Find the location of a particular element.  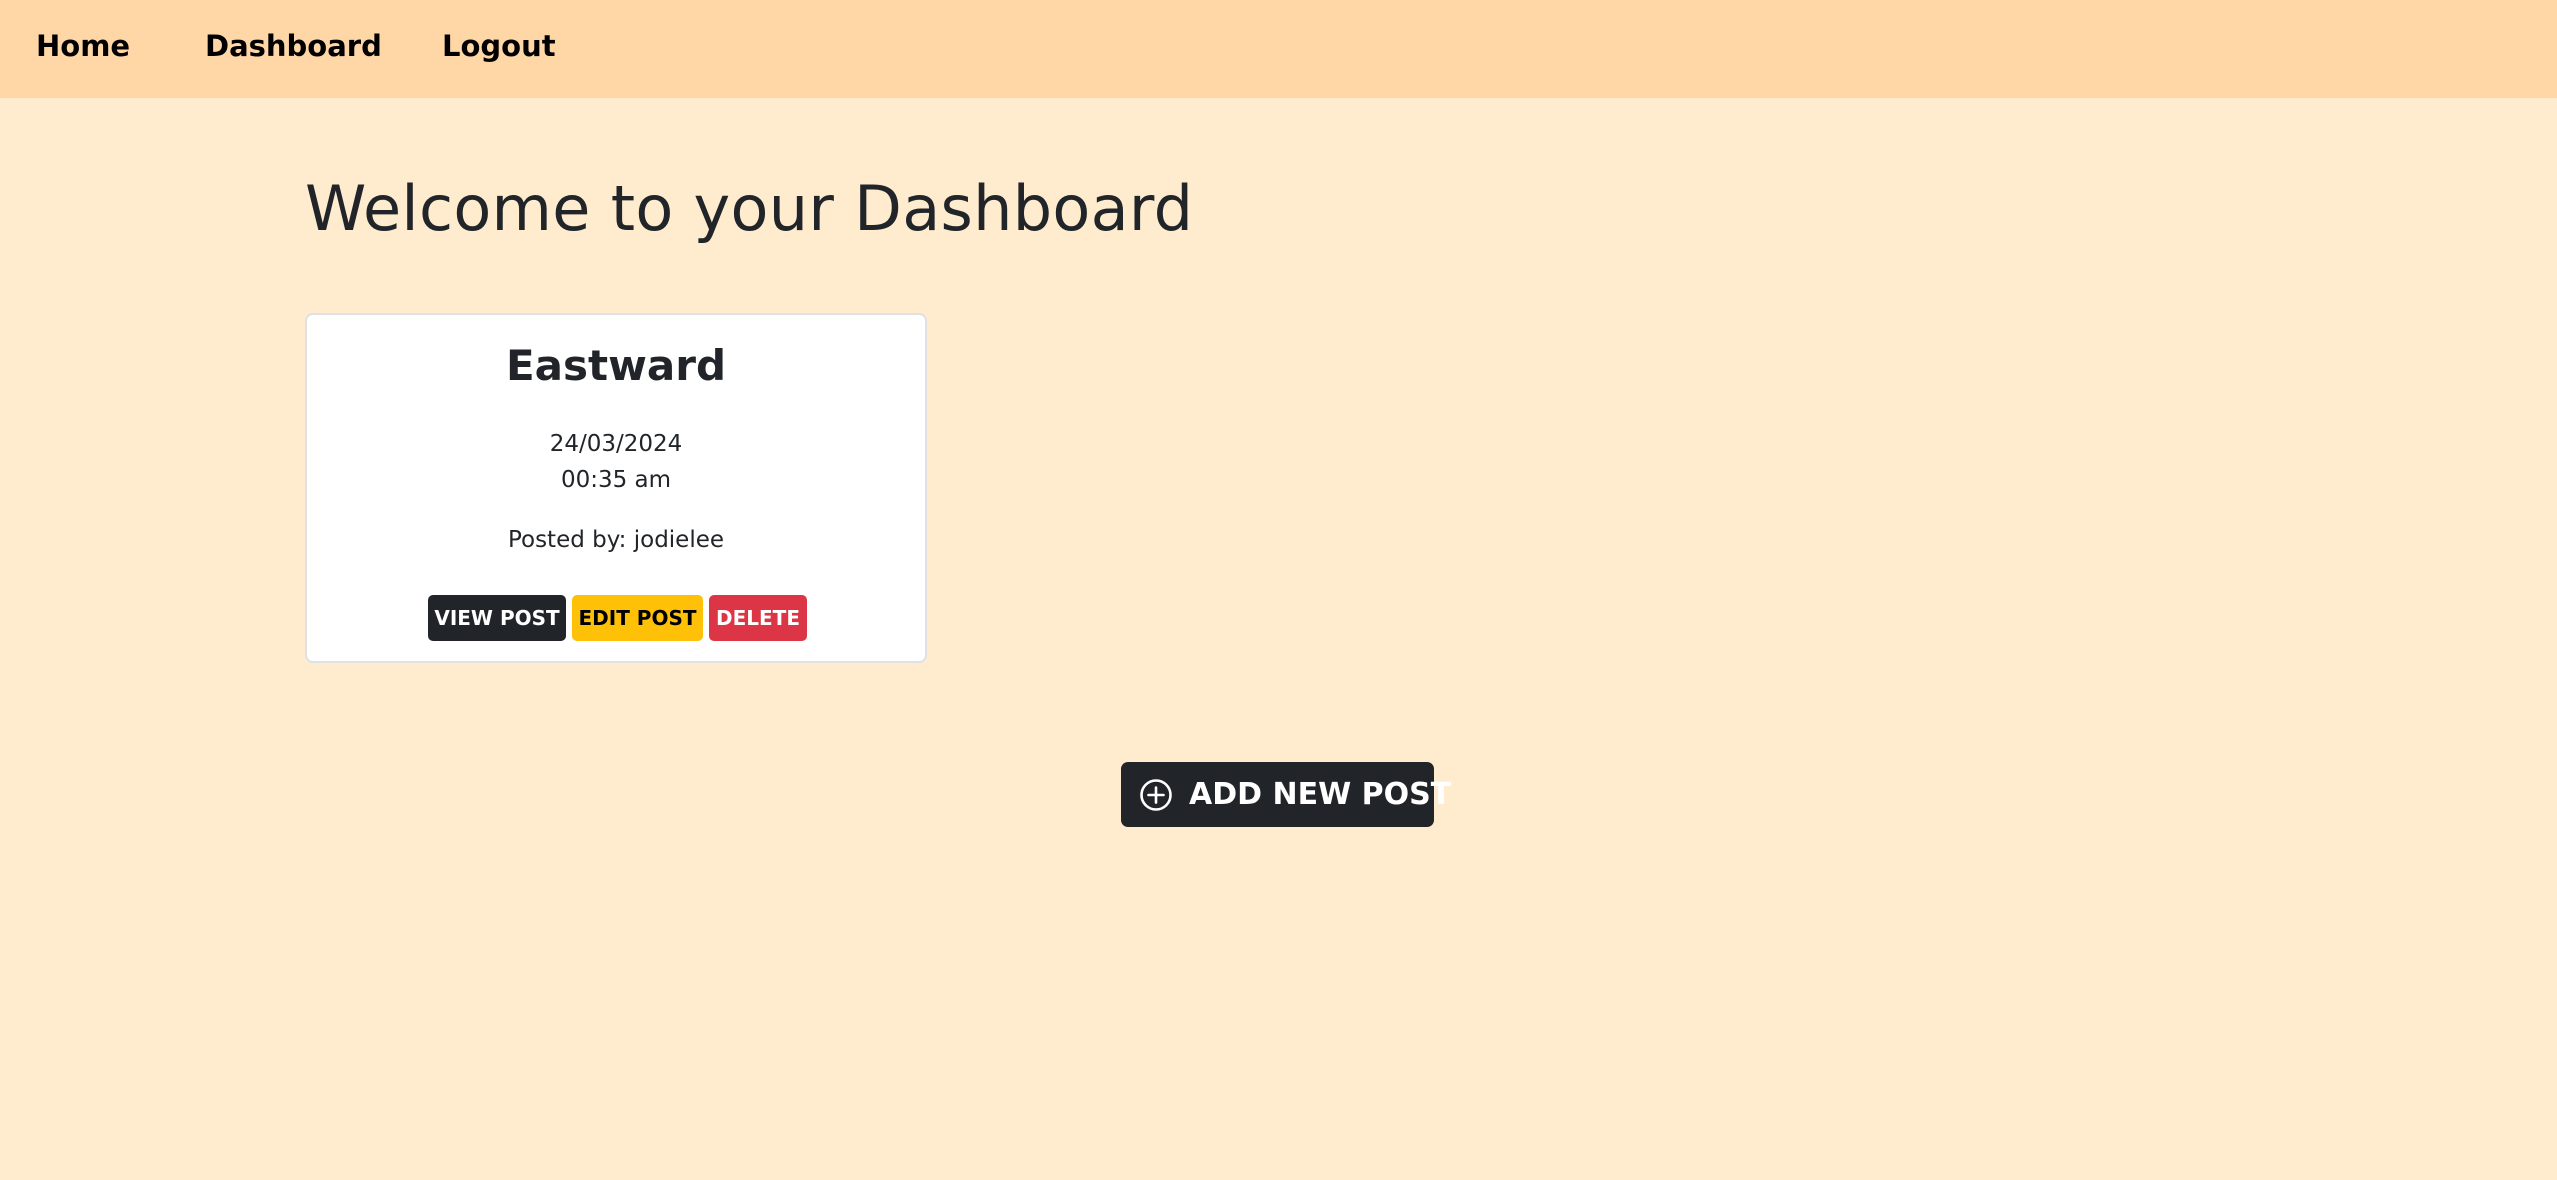

add-new-post-button: ADD NEW POST is located at coordinates (1286, 794).